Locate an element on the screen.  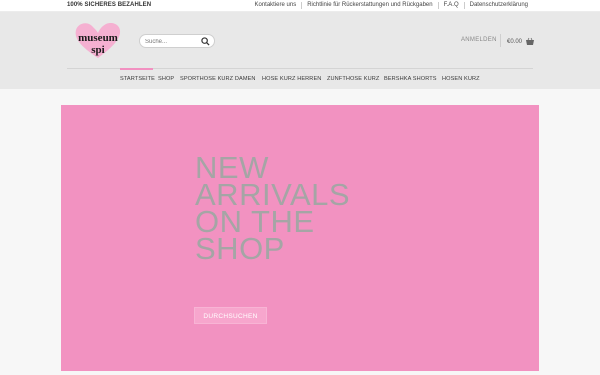
cart-button: €0.00 is located at coordinates (521, 41).